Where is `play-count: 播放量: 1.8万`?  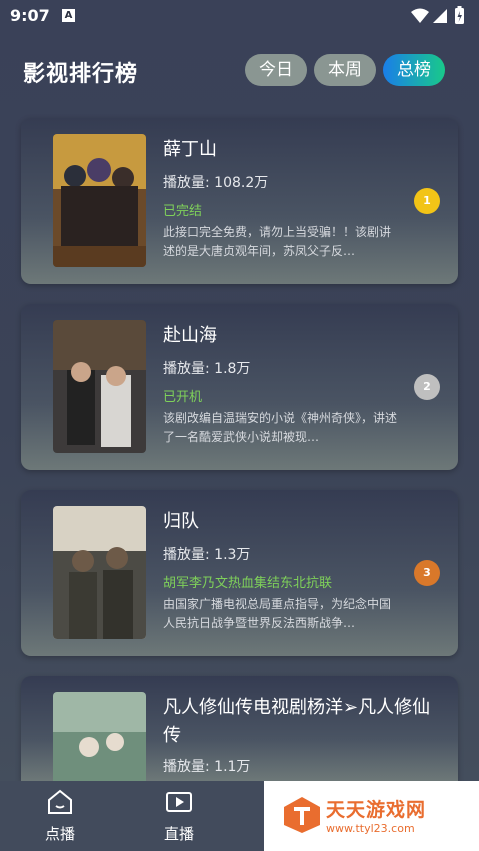 play-count: 播放量: 1.8万 is located at coordinates (207, 369).